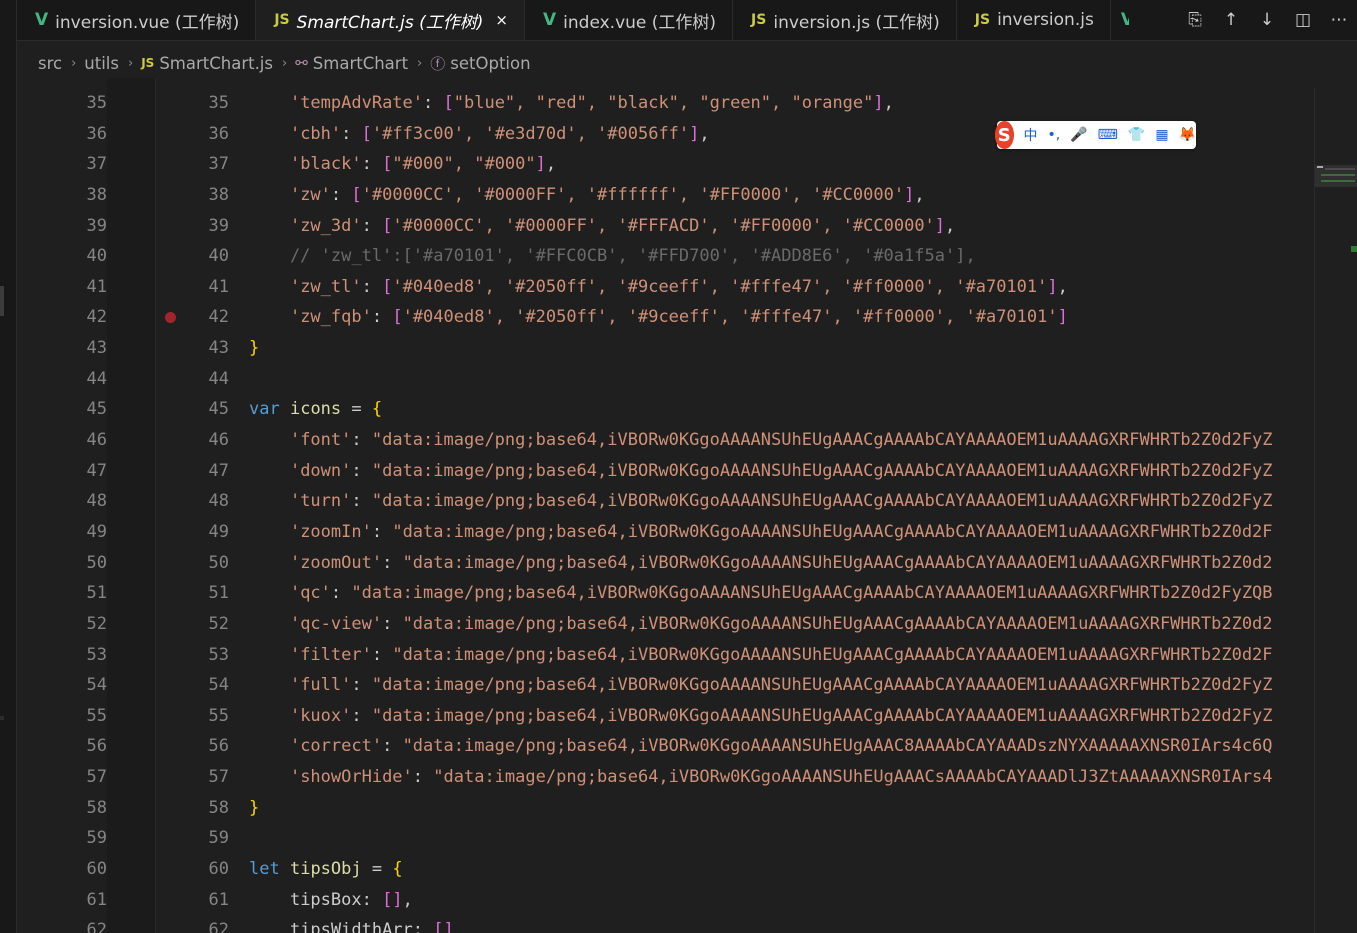 Image resolution: width=1357 pixels, height=933 pixels. I want to click on diff-gutter, so click(131, 505).